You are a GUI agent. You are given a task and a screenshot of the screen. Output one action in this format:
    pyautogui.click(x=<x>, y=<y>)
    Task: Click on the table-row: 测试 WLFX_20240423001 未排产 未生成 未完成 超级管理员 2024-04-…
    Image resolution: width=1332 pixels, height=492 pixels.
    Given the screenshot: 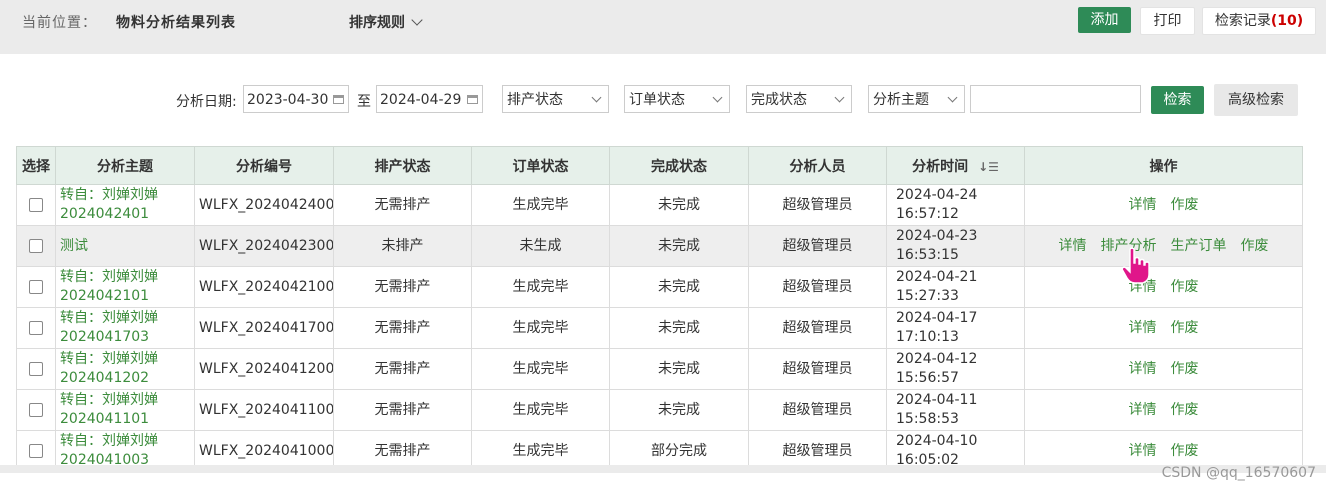 What is the action you would take?
    pyautogui.click(x=659, y=246)
    